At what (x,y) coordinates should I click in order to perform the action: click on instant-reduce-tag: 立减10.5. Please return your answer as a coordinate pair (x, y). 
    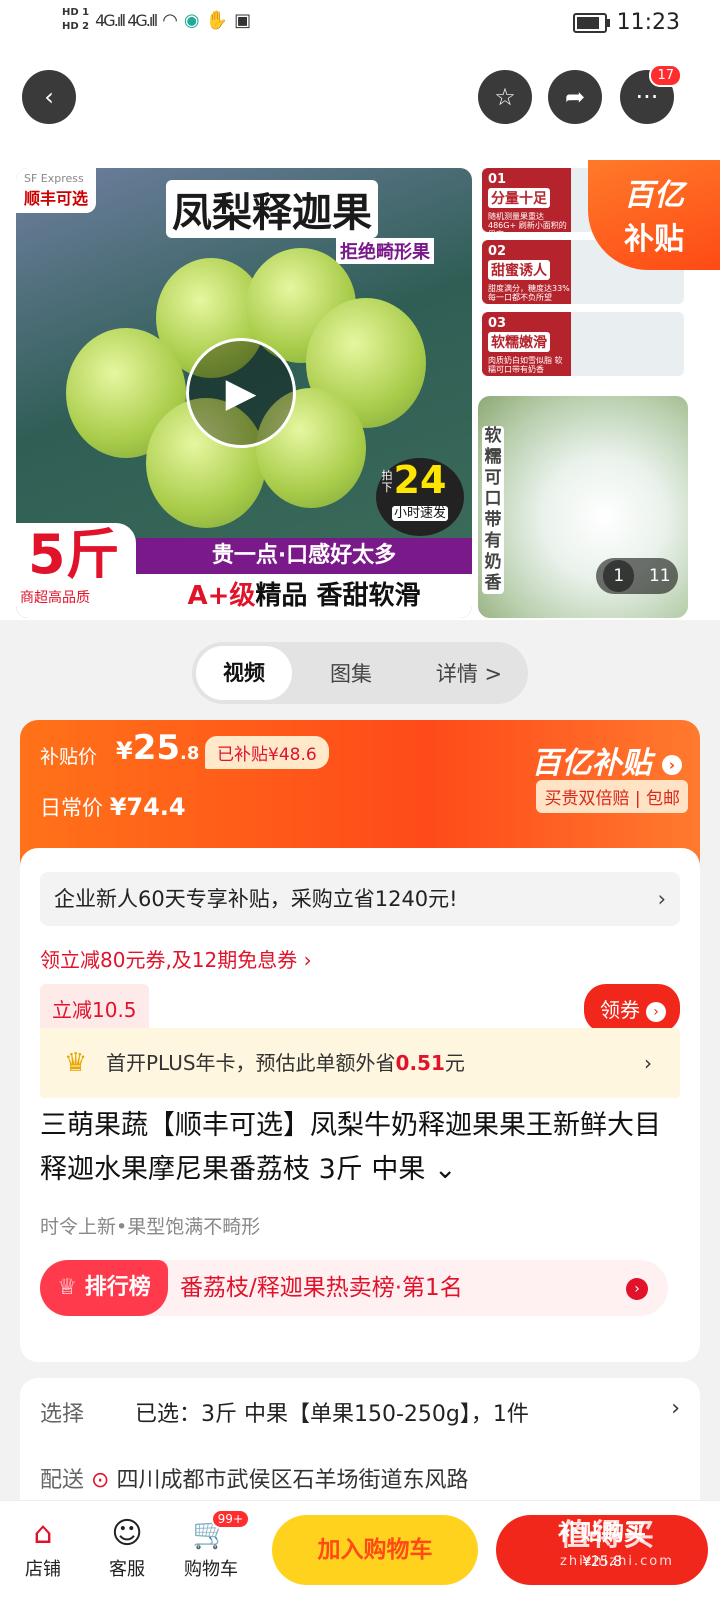
    Looking at the image, I should click on (94, 1008).